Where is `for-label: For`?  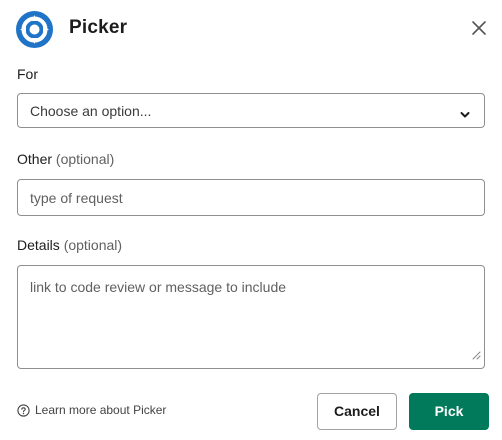
for-label: For is located at coordinates (27, 74).